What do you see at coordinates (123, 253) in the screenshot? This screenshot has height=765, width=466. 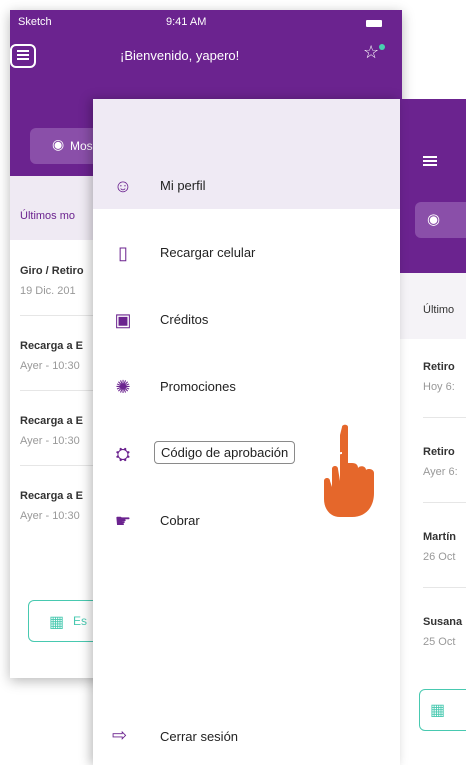 I see `phone-icon: ▯` at bounding box center [123, 253].